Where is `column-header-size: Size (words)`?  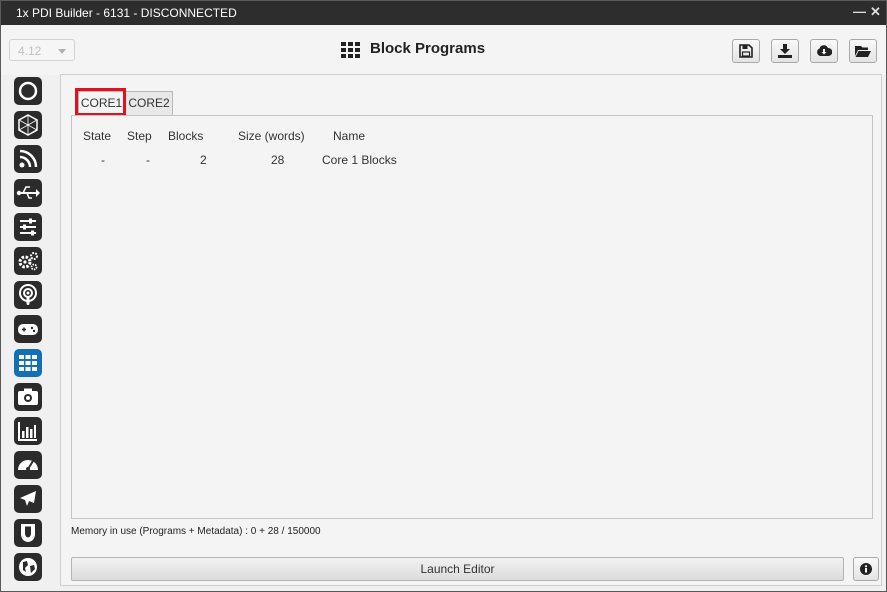 column-header-size: Size (words) is located at coordinates (271, 136).